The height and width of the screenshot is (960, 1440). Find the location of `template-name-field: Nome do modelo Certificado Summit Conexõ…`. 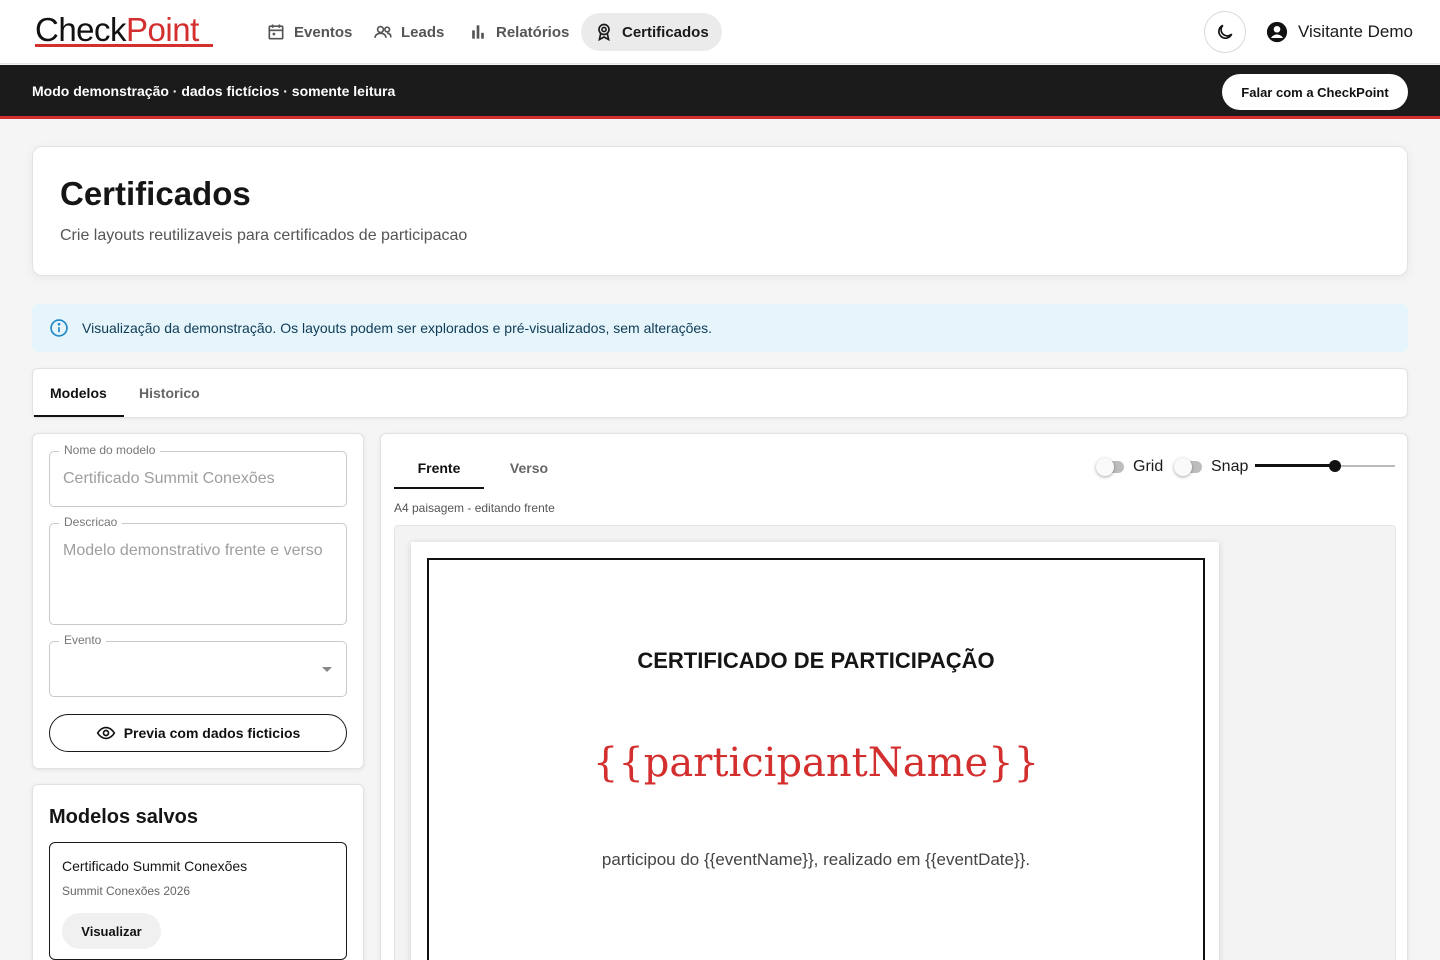

template-name-field: Nome do modelo Certificado Summit Conexõ… is located at coordinates (198, 475).